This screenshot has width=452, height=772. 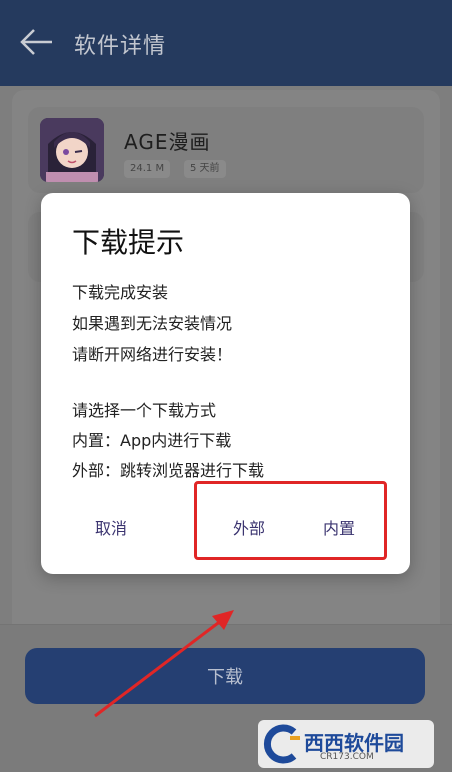 What do you see at coordinates (225, 676) in the screenshot?
I see `download-button: 下载` at bounding box center [225, 676].